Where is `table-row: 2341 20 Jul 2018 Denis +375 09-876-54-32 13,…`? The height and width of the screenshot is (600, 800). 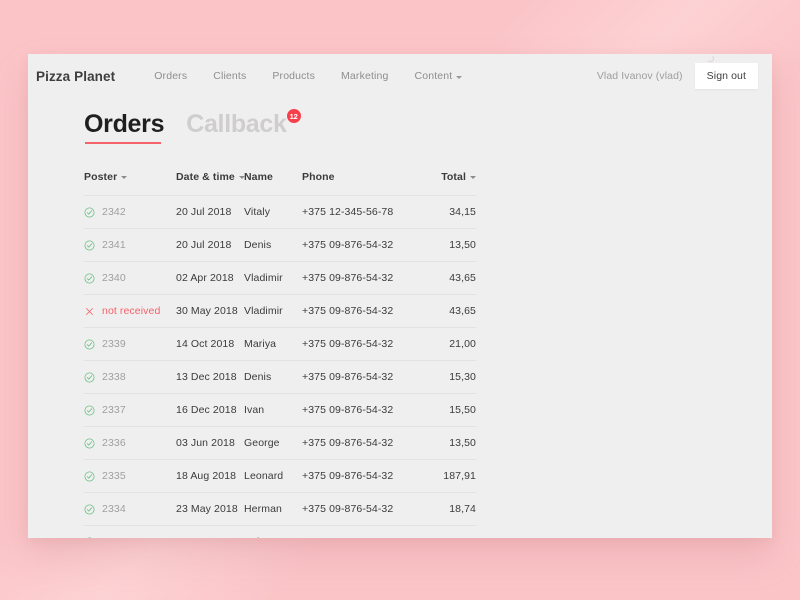 table-row: 2341 20 Jul 2018 Denis +375 09-876-54-32 13,… is located at coordinates (280, 245).